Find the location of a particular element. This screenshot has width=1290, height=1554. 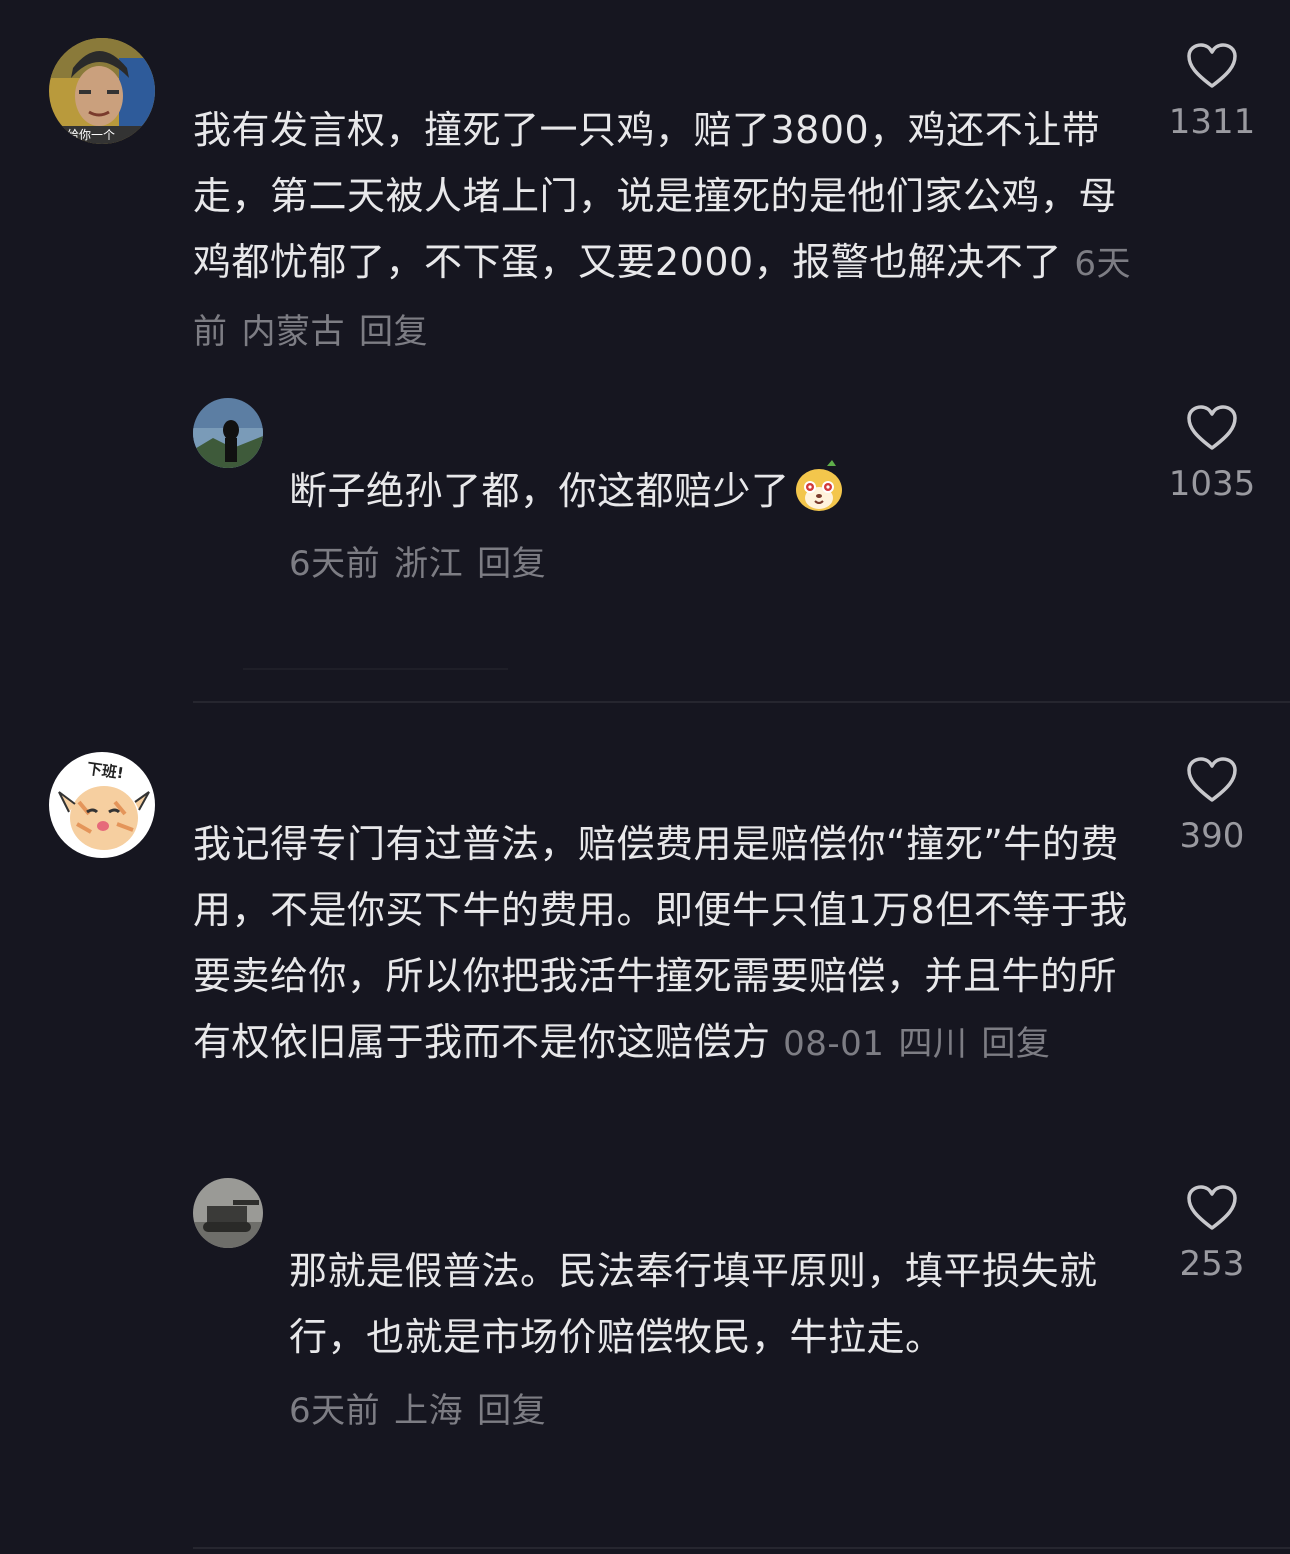

reply-like-count: 253 is located at coordinates (1212, 1264).